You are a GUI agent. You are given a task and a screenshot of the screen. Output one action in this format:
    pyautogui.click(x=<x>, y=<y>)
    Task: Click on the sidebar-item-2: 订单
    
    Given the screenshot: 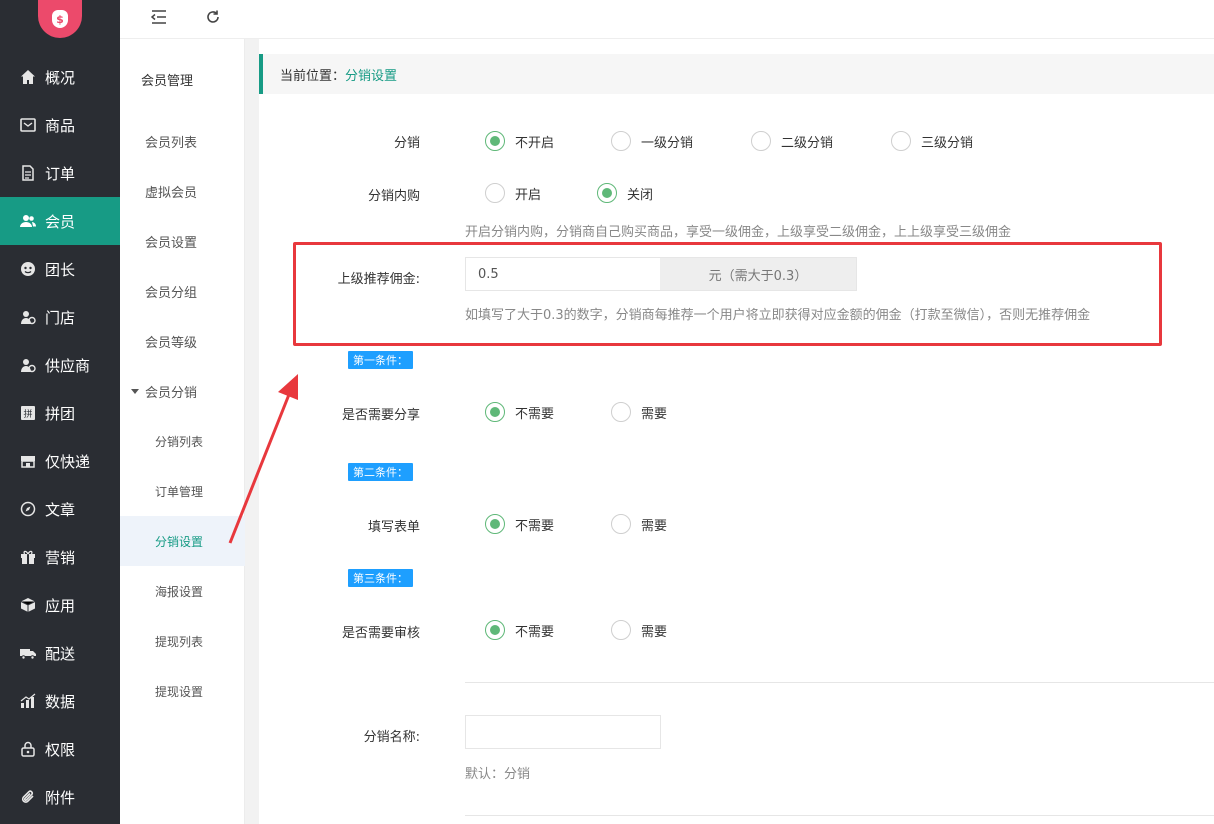 What is the action you would take?
    pyautogui.click(x=60, y=173)
    